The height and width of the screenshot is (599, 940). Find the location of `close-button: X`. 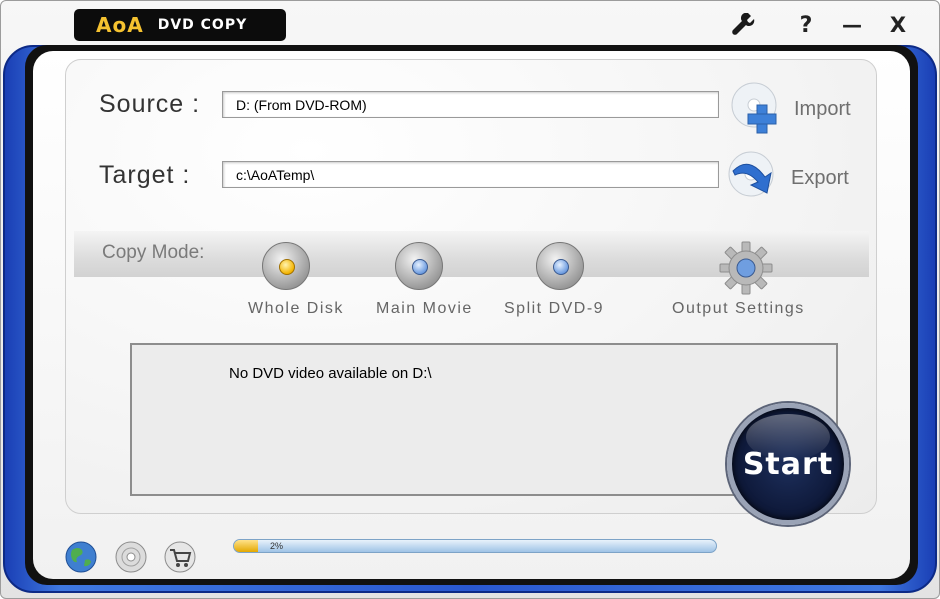

close-button: X is located at coordinates (898, 25).